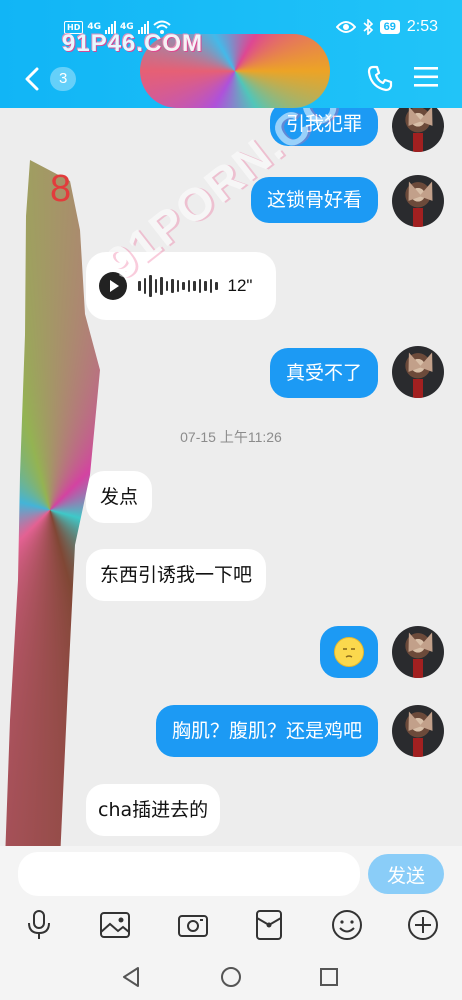 The width and height of the screenshot is (462, 1000). What do you see at coordinates (380, 78) in the screenshot?
I see `phone-icon` at bounding box center [380, 78].